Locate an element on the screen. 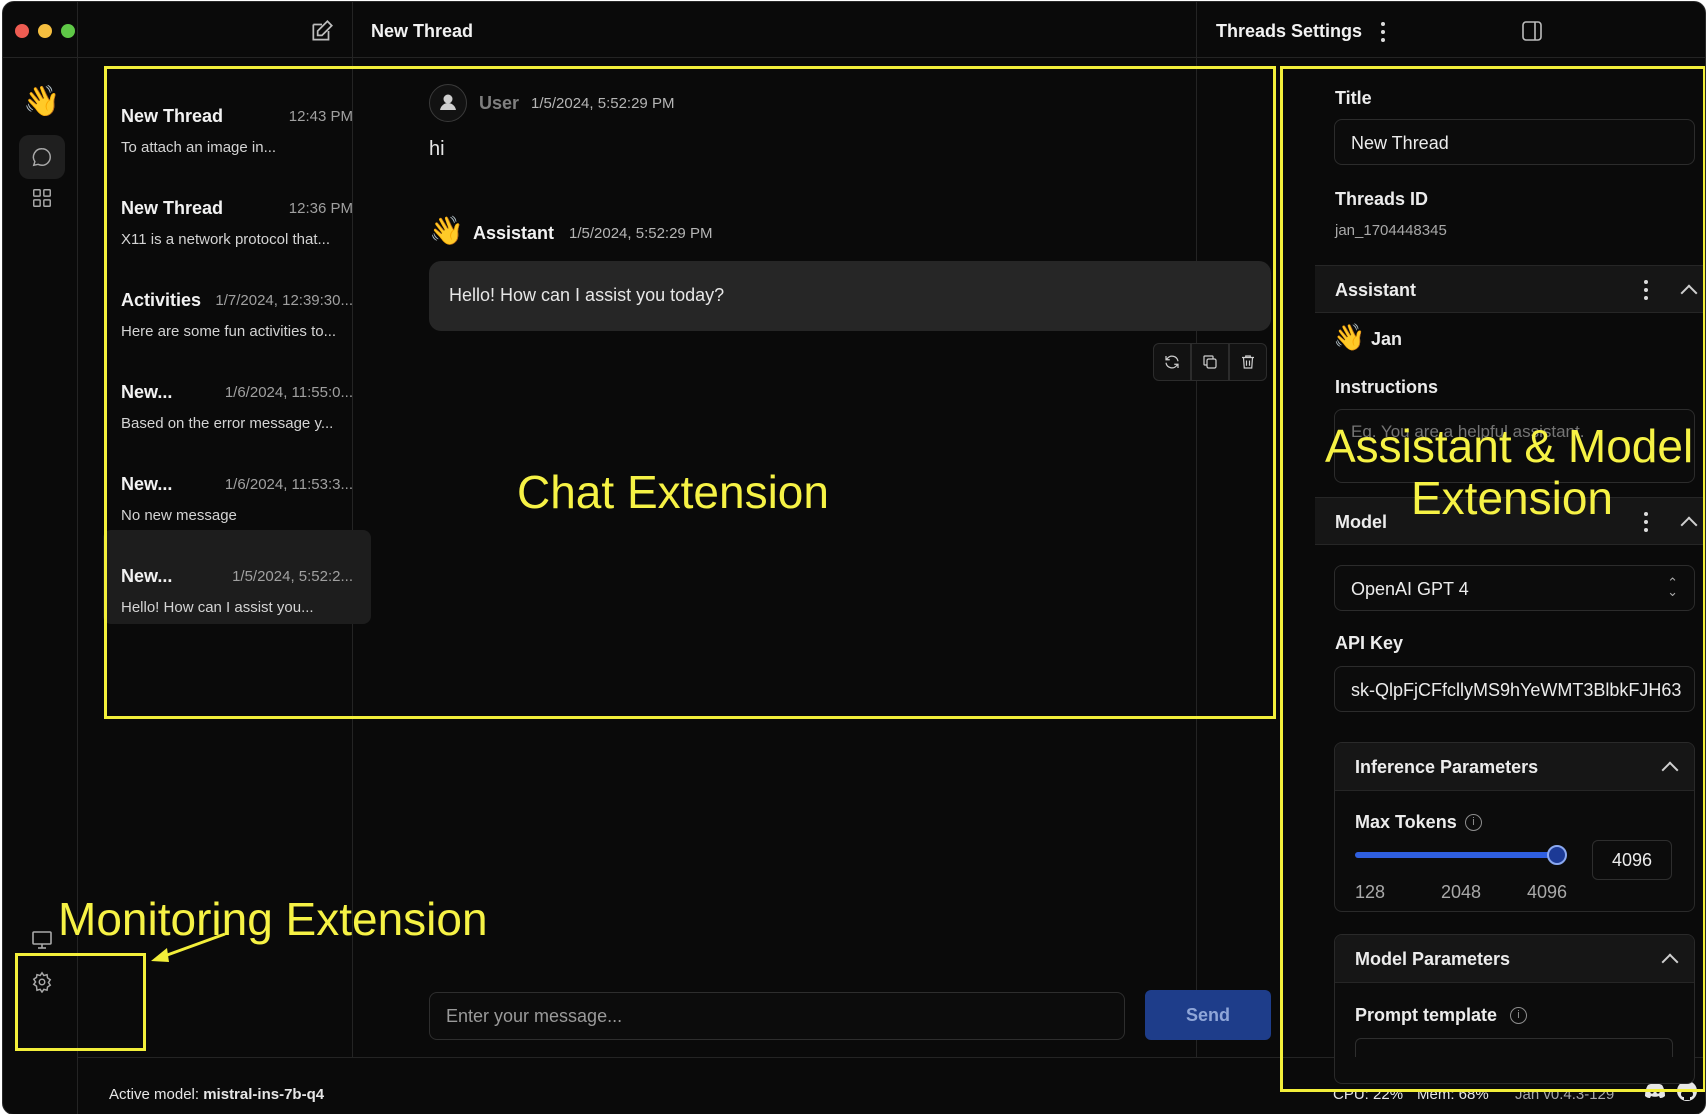 The width and height of the screenshot is (1708, 1114). waving-hand-icon: 👋 is located at coordinates (42, 101).